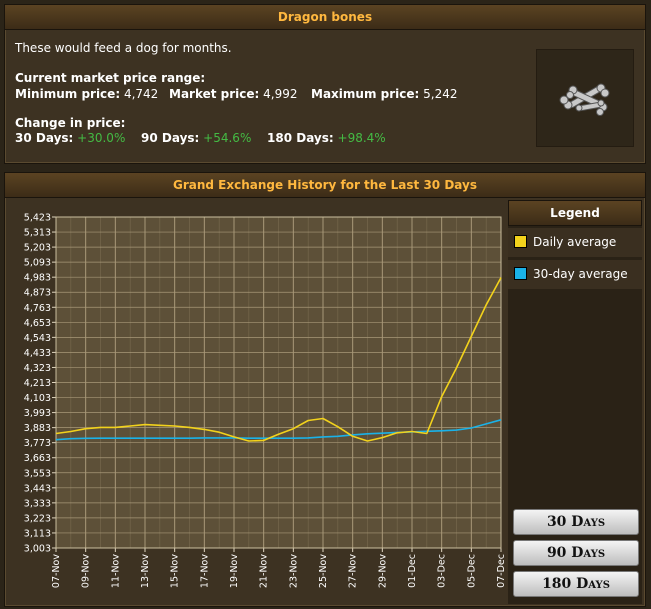 The height and width of the screenshot is (609, 651). Describe the element at coordinates (37, 218) in the screenshot. I see `y-tick-label: 5,423` at that location.